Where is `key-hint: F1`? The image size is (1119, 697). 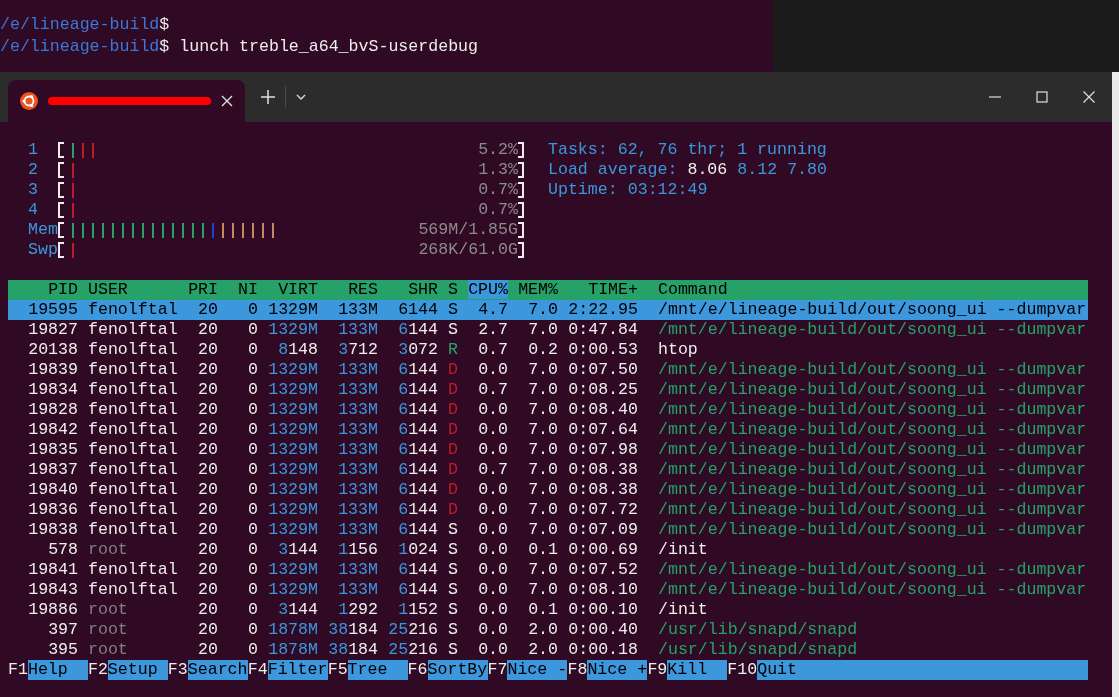 key-hint: F1 is located at coordinates (18, 670).